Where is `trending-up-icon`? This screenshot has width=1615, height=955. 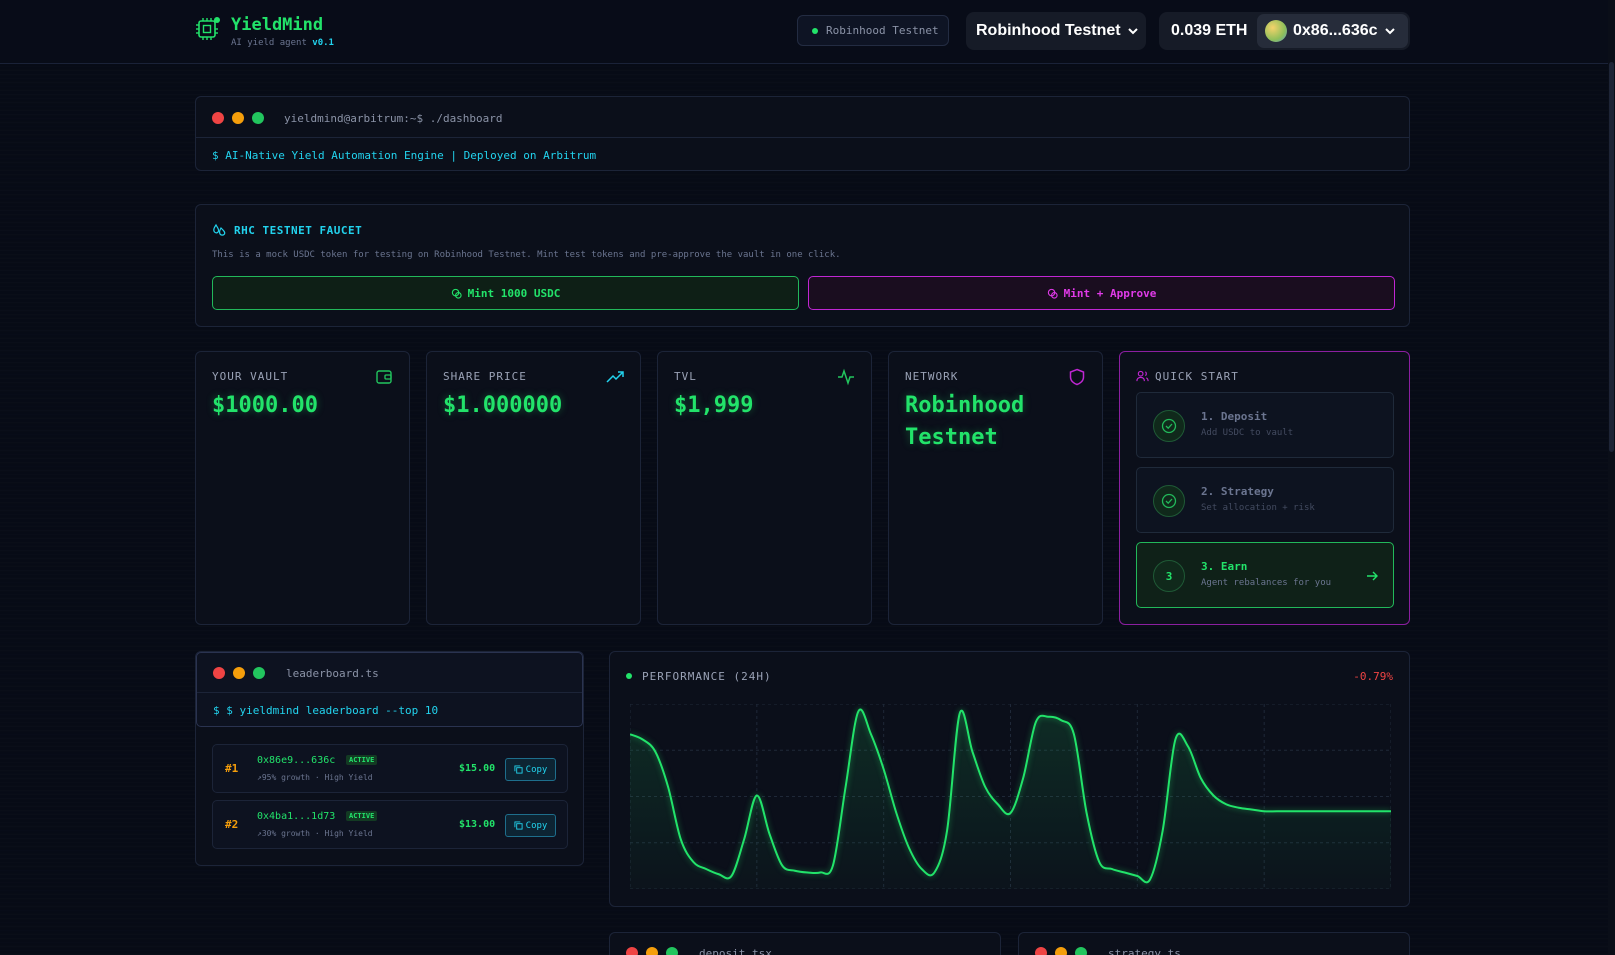
trending-up-icon is located at coordinates (615, 377).